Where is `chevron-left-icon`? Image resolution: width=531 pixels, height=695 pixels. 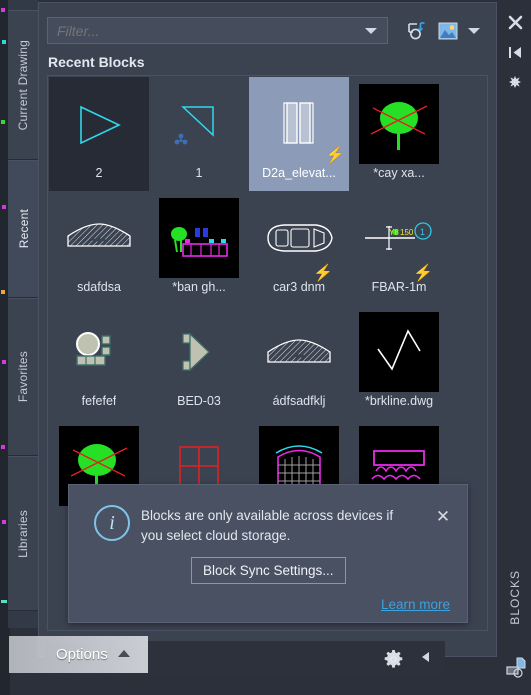 chevron-left-icon is located at coordinates (425, 657).